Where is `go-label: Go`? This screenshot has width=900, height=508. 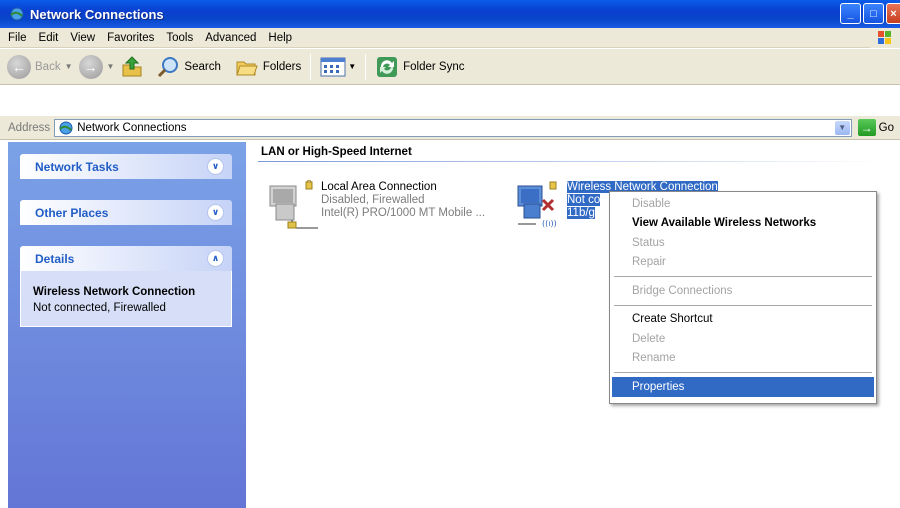
go-label: Go is located at coordinates (886, 127).